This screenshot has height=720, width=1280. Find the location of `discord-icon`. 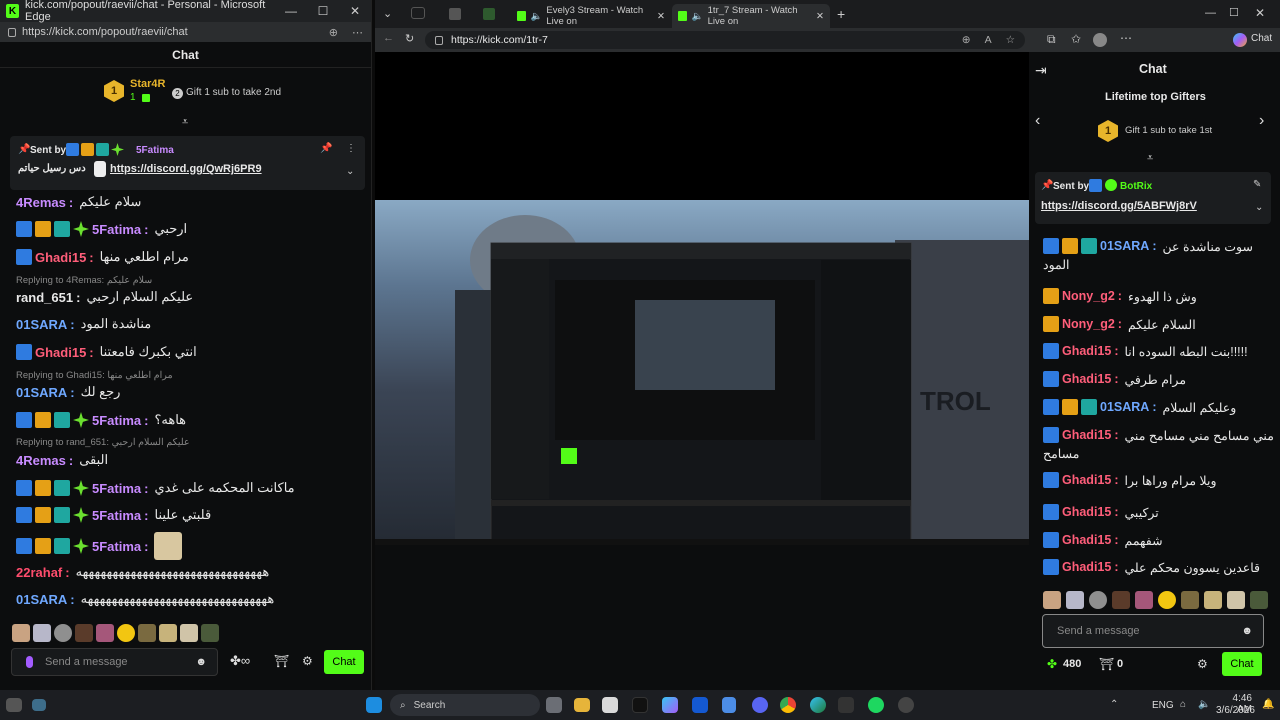

discord-icon is located at coordinates (760, 705).